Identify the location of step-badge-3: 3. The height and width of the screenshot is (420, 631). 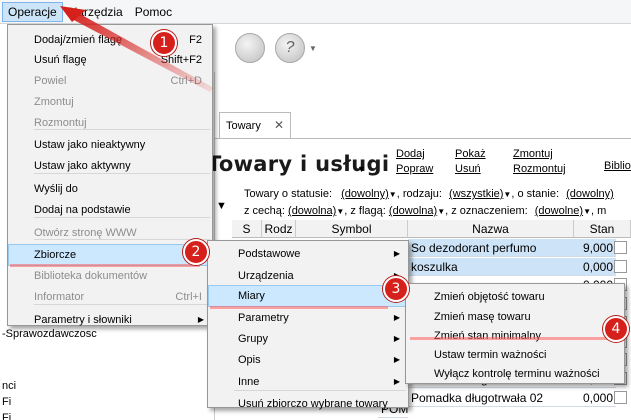
(396, 289).